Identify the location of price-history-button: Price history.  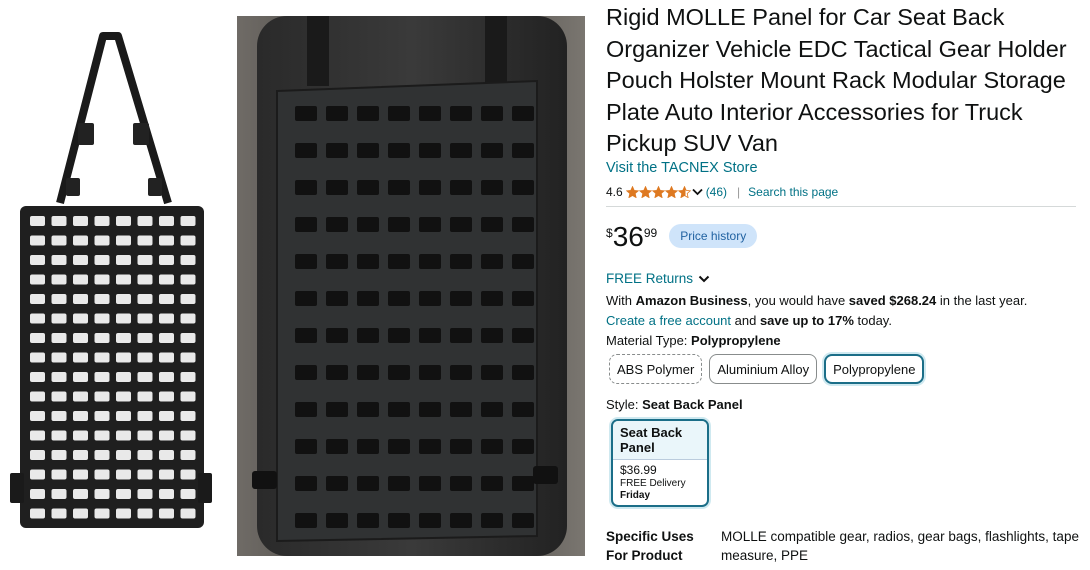
(713, 236).